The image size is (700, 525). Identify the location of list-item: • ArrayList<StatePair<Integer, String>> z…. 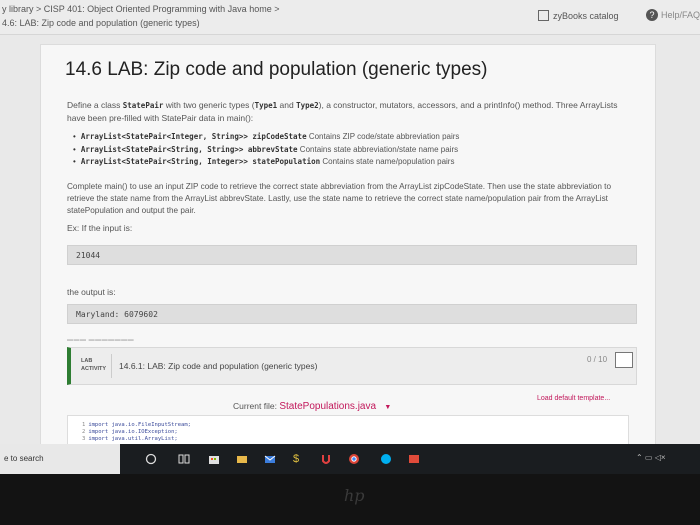
(266, 136).